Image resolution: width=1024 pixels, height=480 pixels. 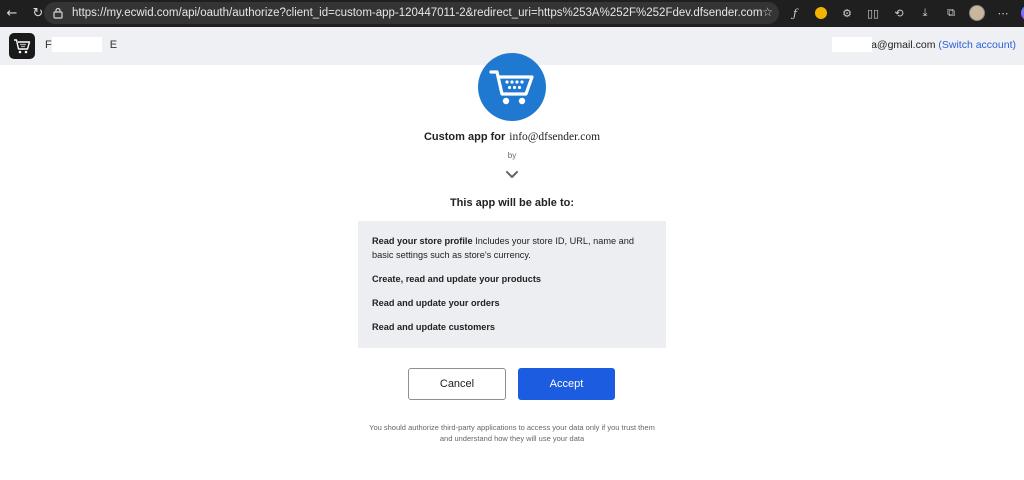 I want to click on permissions-heading: This app will be able to:, so click(x=512, y=203).